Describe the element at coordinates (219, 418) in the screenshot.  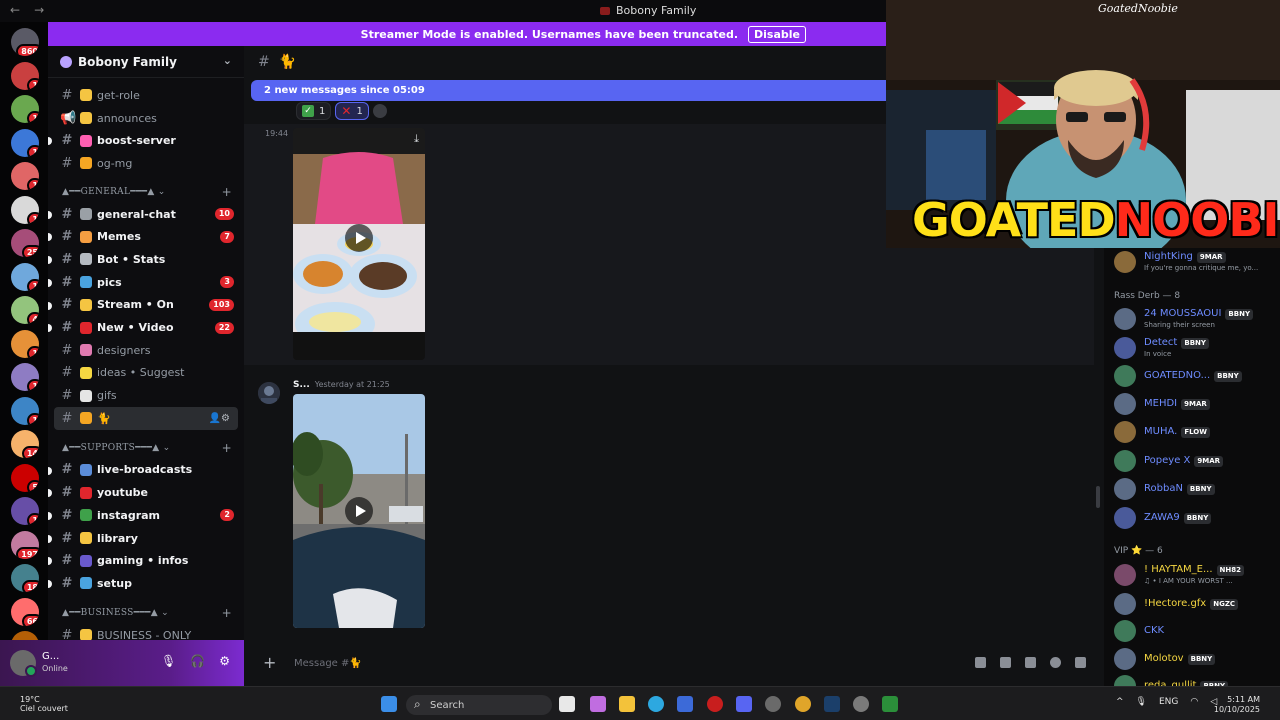
I see `channel-settings-icon: 👤⚙` at that location.